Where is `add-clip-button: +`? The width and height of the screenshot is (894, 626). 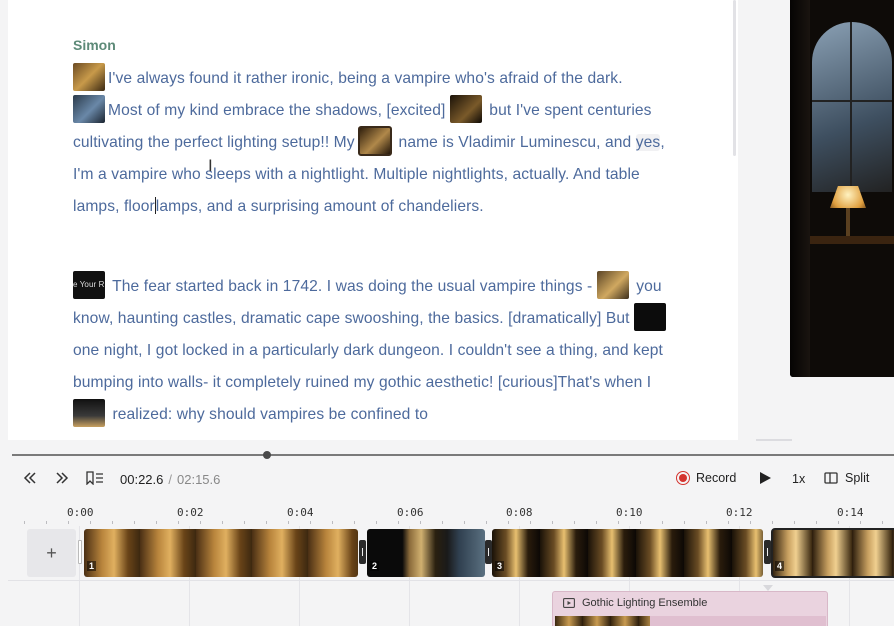
add-clip-button: + is located at coordinates (51, 553).